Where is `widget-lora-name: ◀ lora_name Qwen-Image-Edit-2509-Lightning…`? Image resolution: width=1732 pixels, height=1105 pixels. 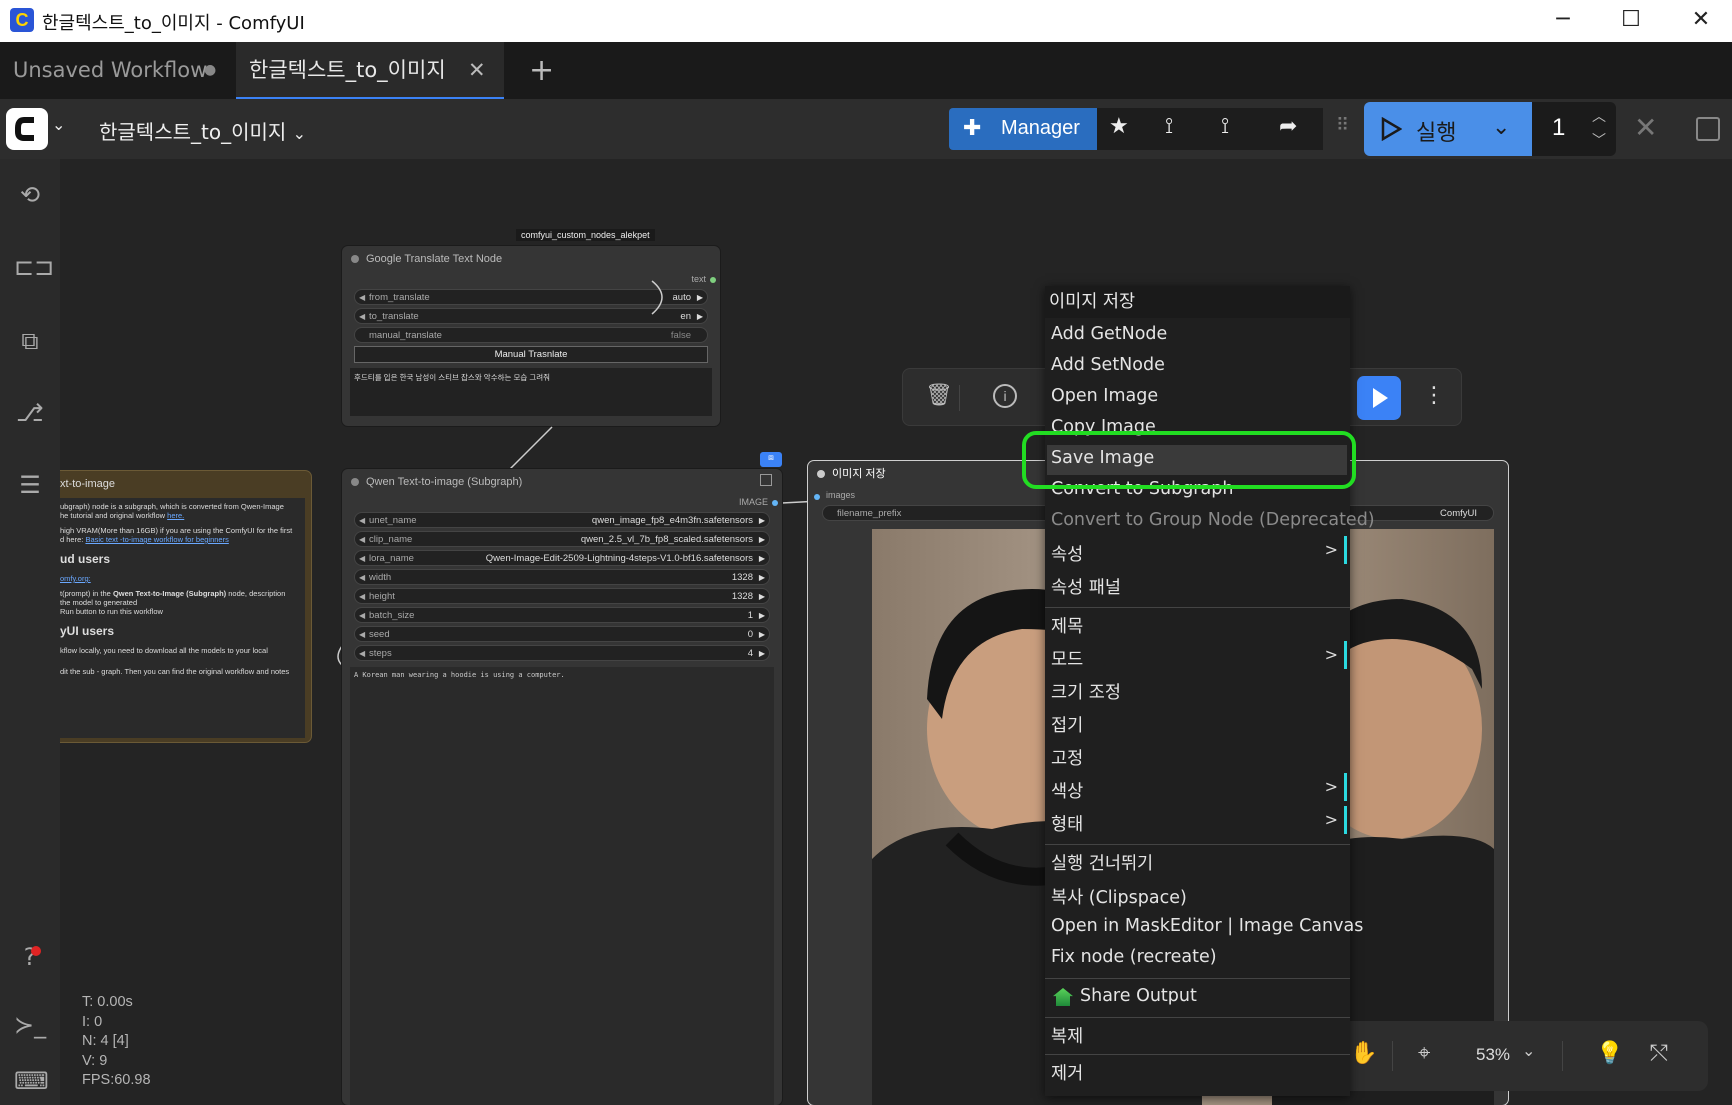 widget-lora-name: ◀ lora_name Qwen-Image-Edit-2509-Lightning… is located at coordinates (562, 558).